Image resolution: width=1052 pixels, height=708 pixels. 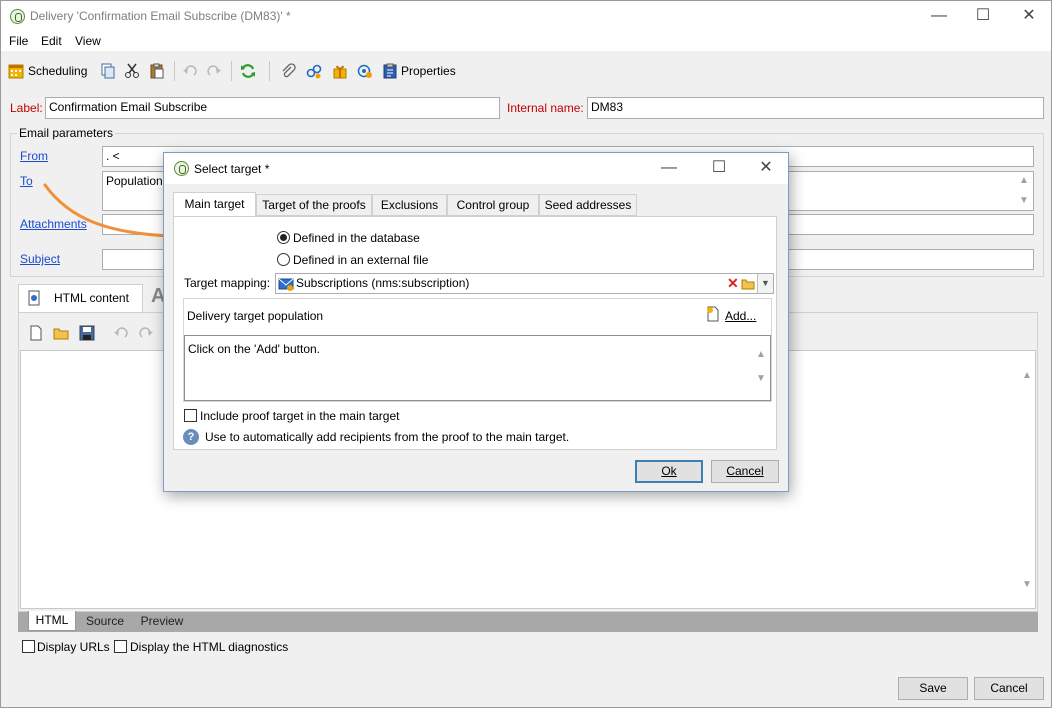 I want to click on clear-mapping-icon: ✕, so click(x=733, y=283).